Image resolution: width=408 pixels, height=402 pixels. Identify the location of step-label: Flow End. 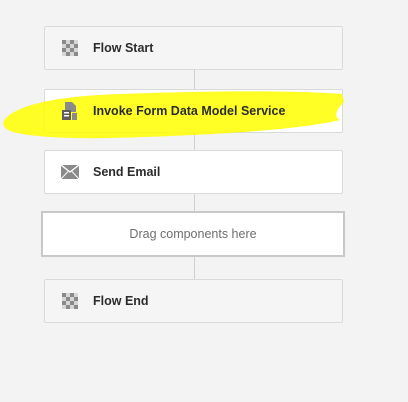
(121, 301).